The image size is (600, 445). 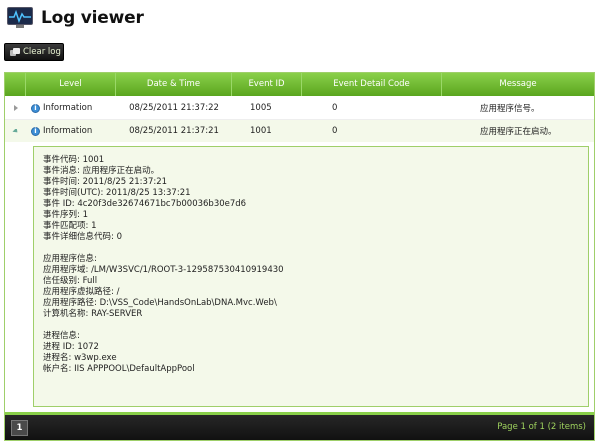 What do you see at coordinates (299, 426) in the screenshot?
I see `pager-bar: 1 Page 1 of 1 (2 items)` at bounding box center [299, 426].